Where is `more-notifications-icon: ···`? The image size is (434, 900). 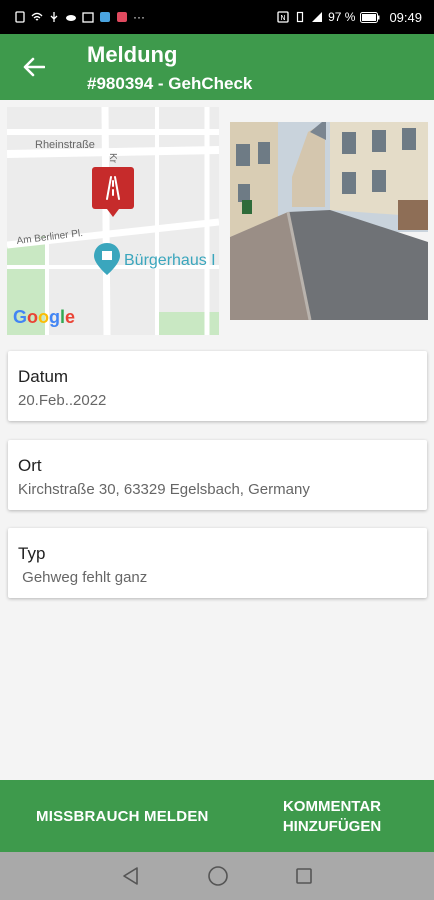 more-notifications-icon: ··· is located at coordinates (139, 17).